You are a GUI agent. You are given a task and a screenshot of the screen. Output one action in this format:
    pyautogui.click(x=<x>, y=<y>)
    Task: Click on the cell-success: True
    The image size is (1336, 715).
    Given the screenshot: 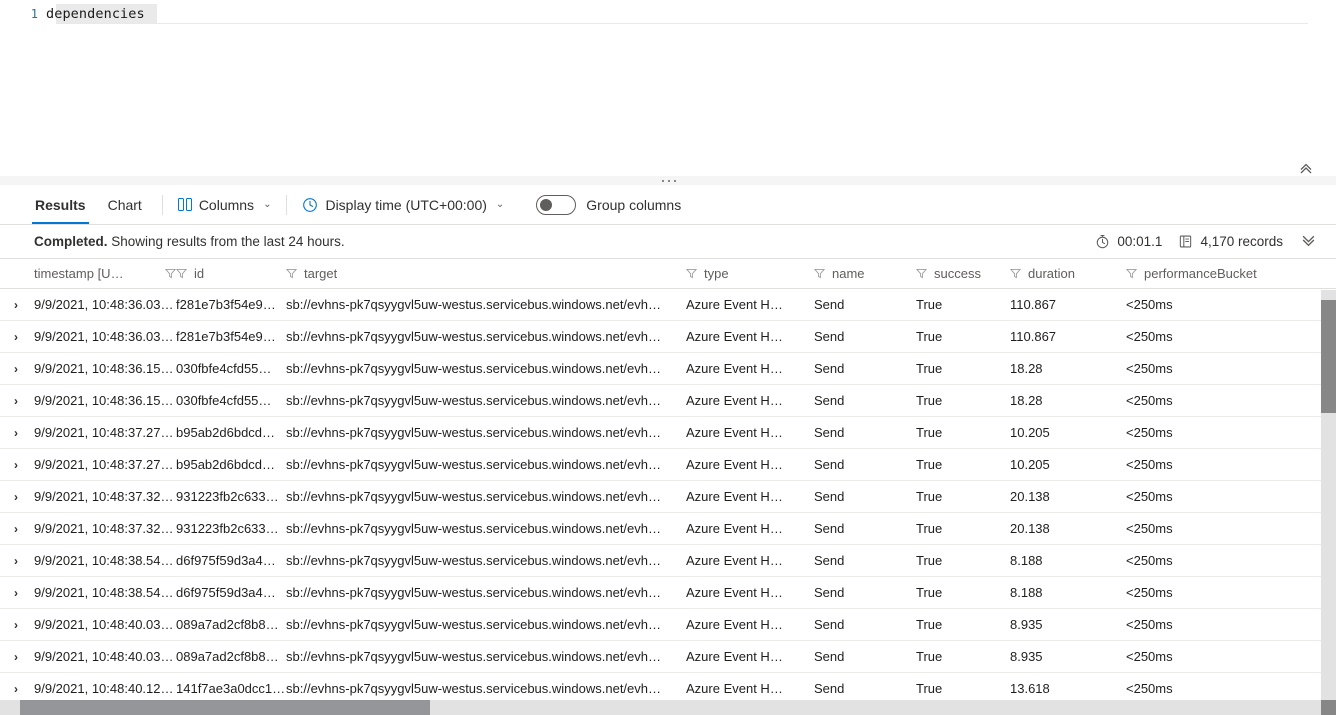 What is the action you would take?
    pyautogui.click(x=929, y=688)
    